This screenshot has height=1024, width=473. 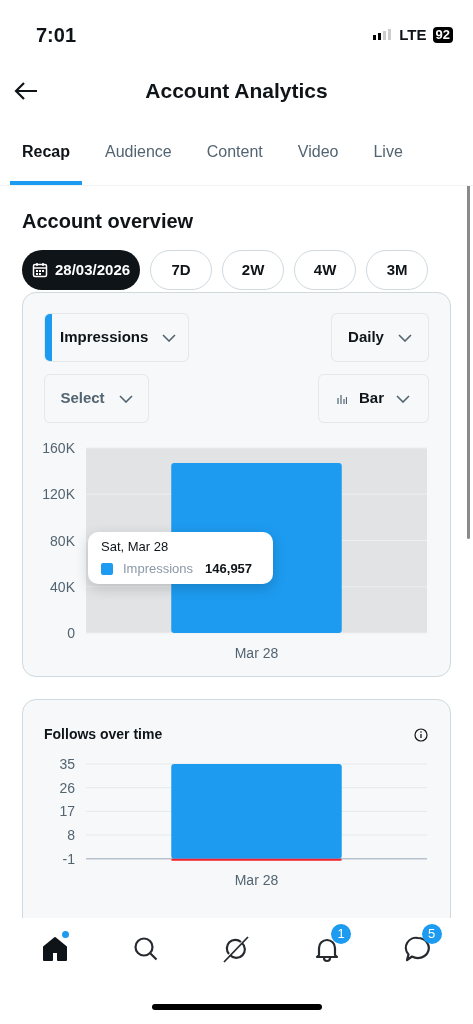 What do you see at coordinates (158, 569) in the screenshot?
I see `tooltip-series: Impressions` at bounding box center [158, 569].